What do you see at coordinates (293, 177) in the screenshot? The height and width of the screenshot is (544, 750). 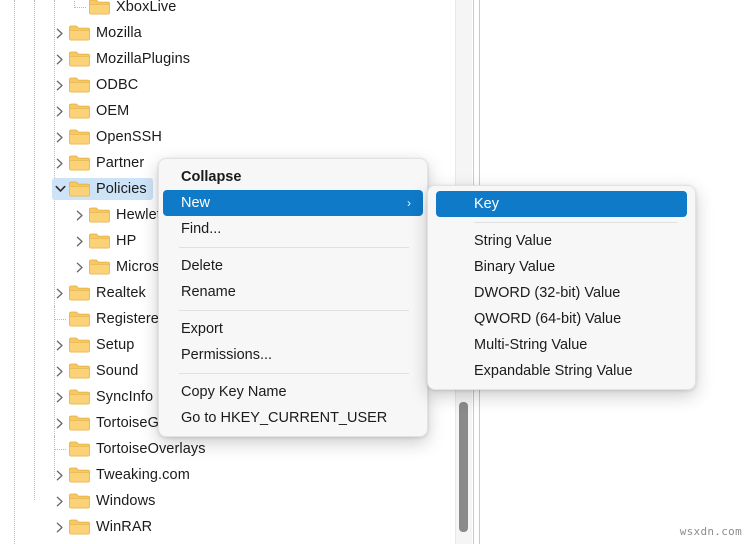 I see `menu-item: Collapse` at bounding box center [293, 177].